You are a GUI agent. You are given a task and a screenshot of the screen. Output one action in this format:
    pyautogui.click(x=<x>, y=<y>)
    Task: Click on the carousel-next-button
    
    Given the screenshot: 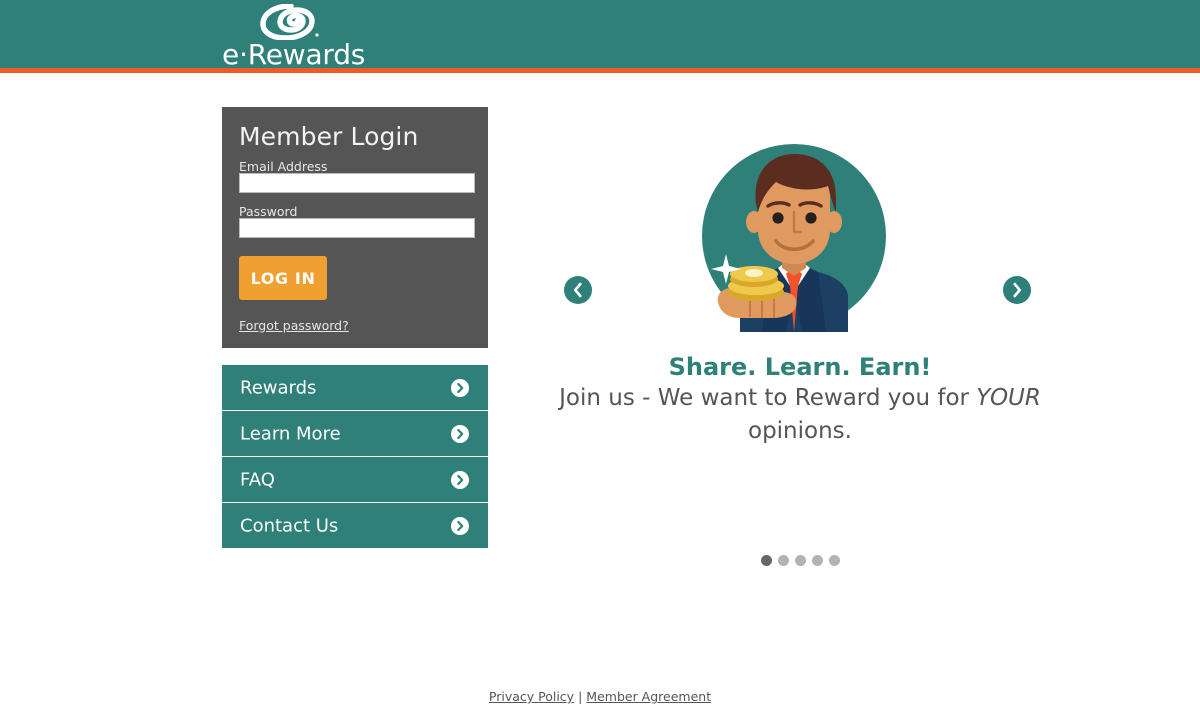 What is the action you would take?
    pyautogui.click(x=1017, y=290)
    